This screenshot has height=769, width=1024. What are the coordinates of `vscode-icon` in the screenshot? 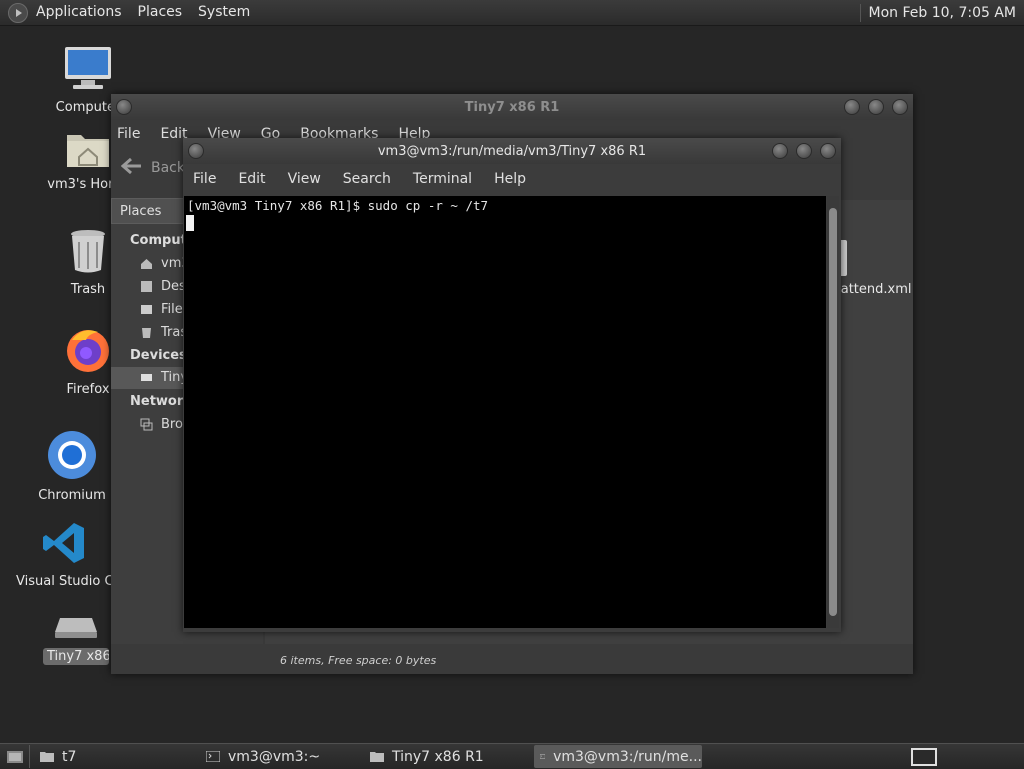 It's located at (64, 545).